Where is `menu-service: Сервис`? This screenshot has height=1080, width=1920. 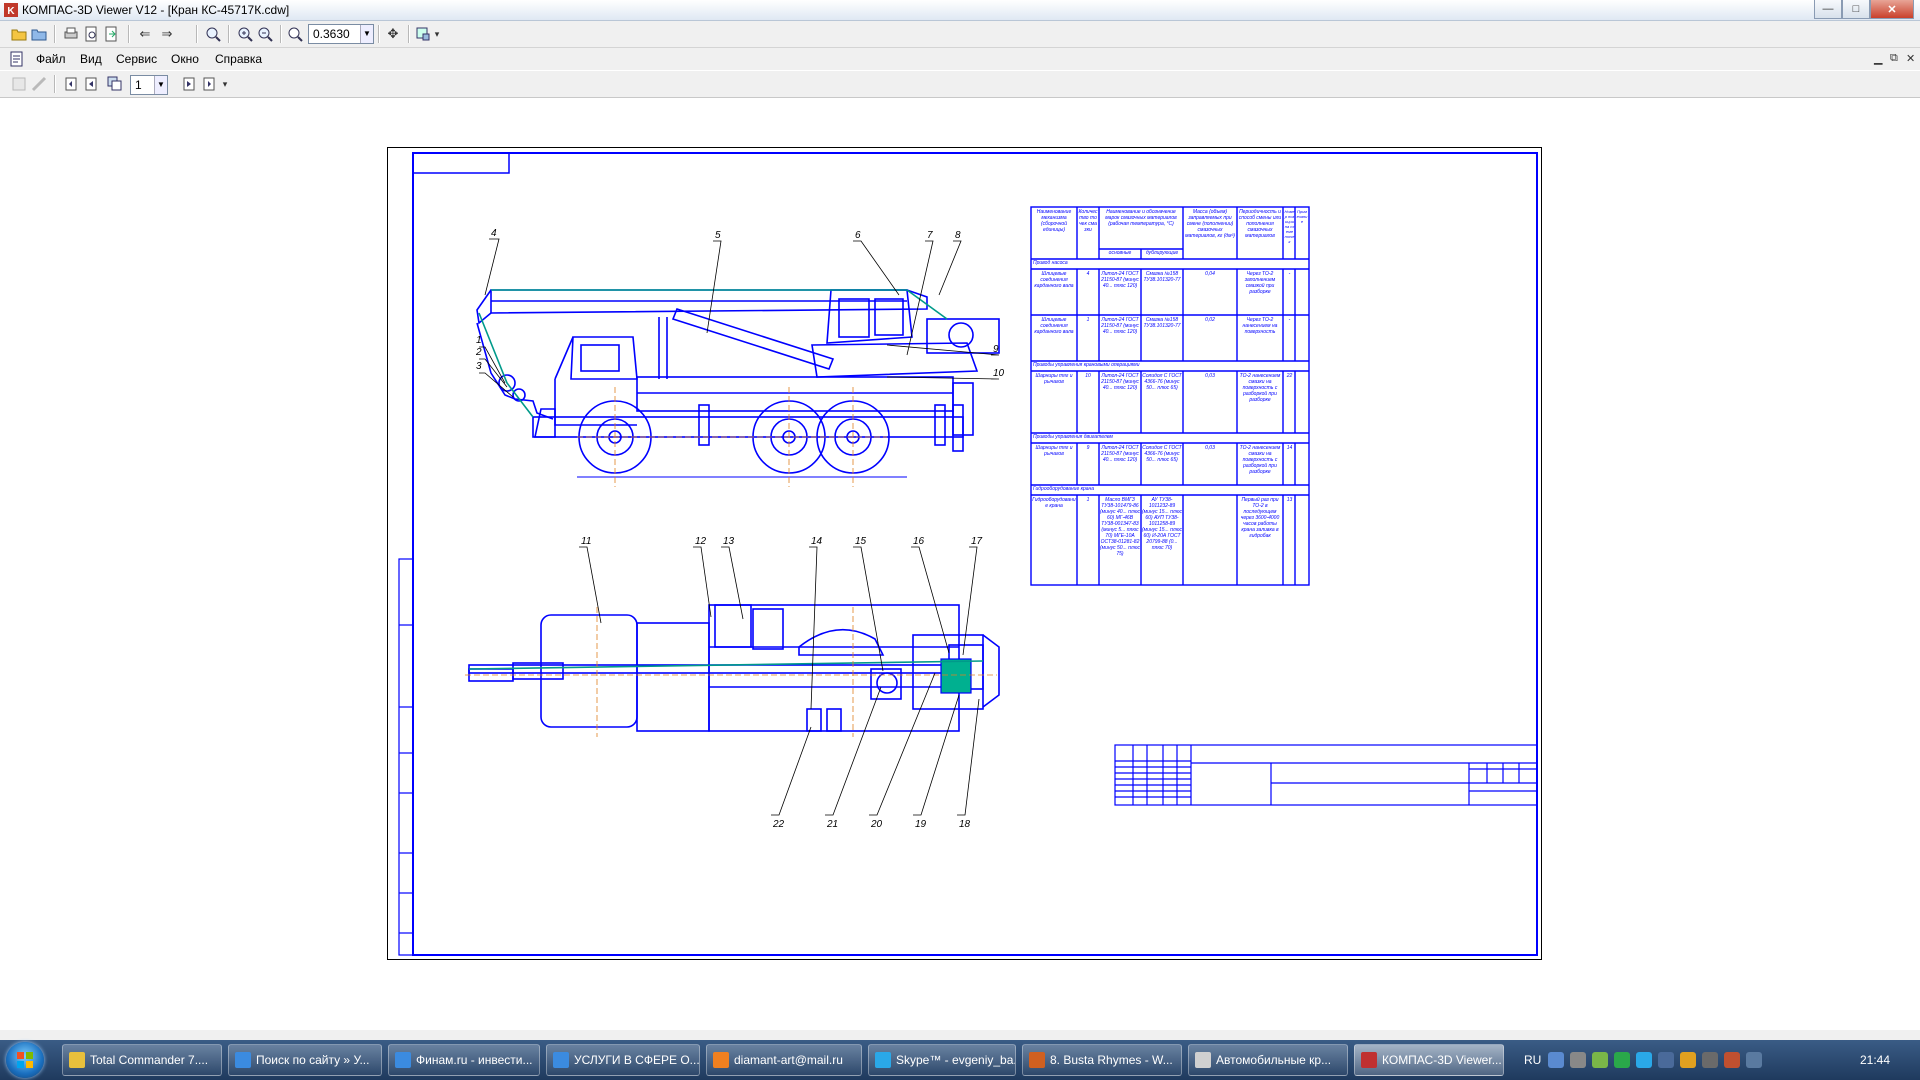 menu-service: Сервис is located at coordinates (136, 59).